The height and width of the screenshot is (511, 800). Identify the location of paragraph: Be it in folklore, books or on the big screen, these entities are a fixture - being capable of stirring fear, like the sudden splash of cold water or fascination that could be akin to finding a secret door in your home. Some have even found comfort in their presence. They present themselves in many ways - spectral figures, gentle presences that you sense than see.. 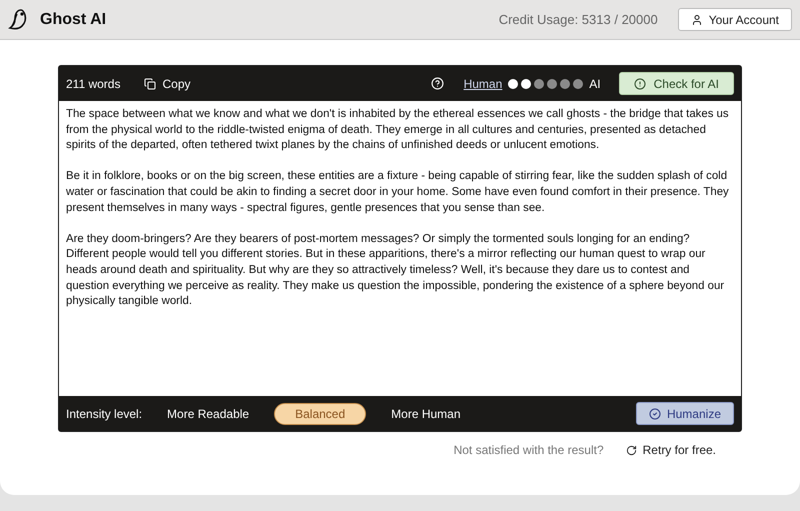
(398, 192).